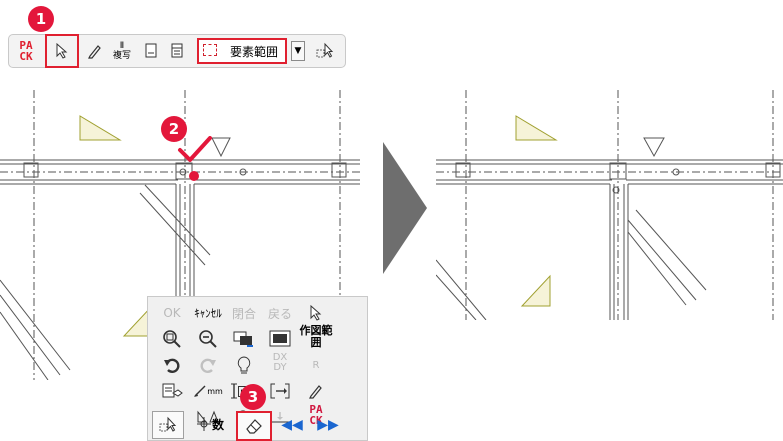 This screenshot has height=441, width=783. I want to click on layer-icon, so click(172, 390).